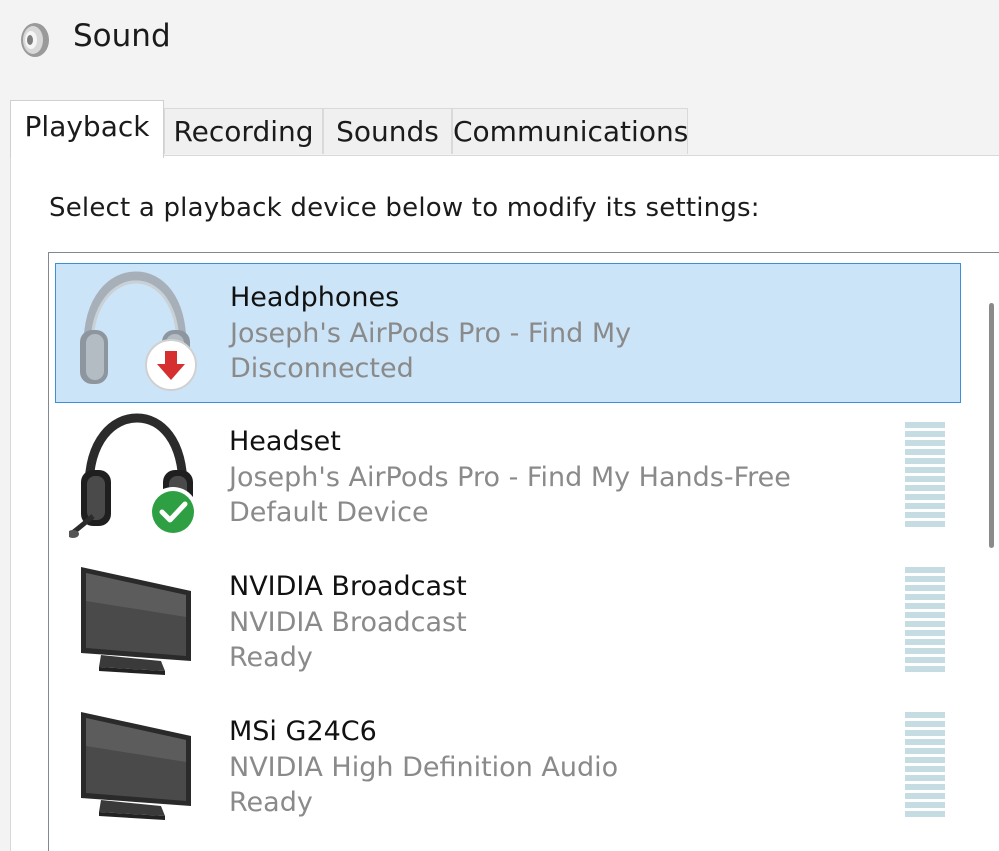  What do you see at coordinates (173, 512) in the screenshot?
I see `default-checkmark-icon` at bounding box center [173, 512].